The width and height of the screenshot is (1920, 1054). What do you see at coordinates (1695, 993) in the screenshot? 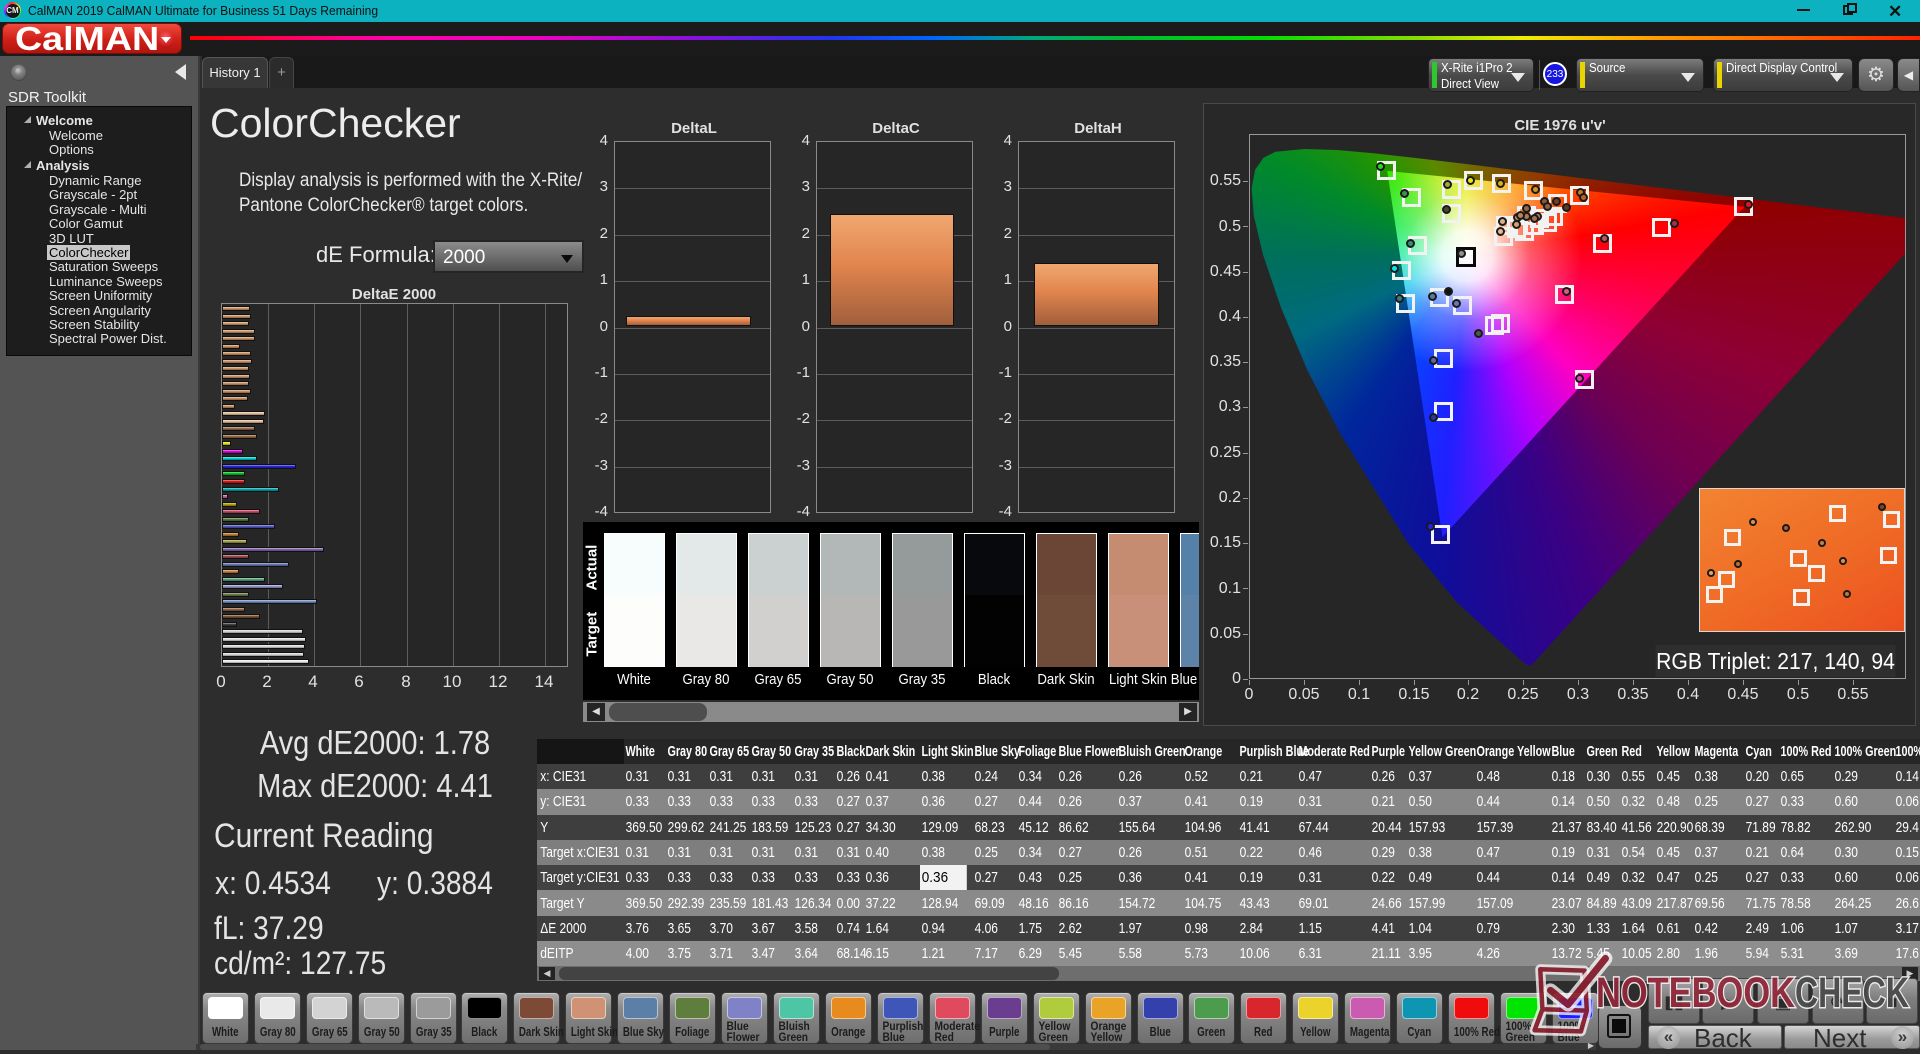
I see `svg-text: NOTEBOOK` at bounding box center [1695, 993].